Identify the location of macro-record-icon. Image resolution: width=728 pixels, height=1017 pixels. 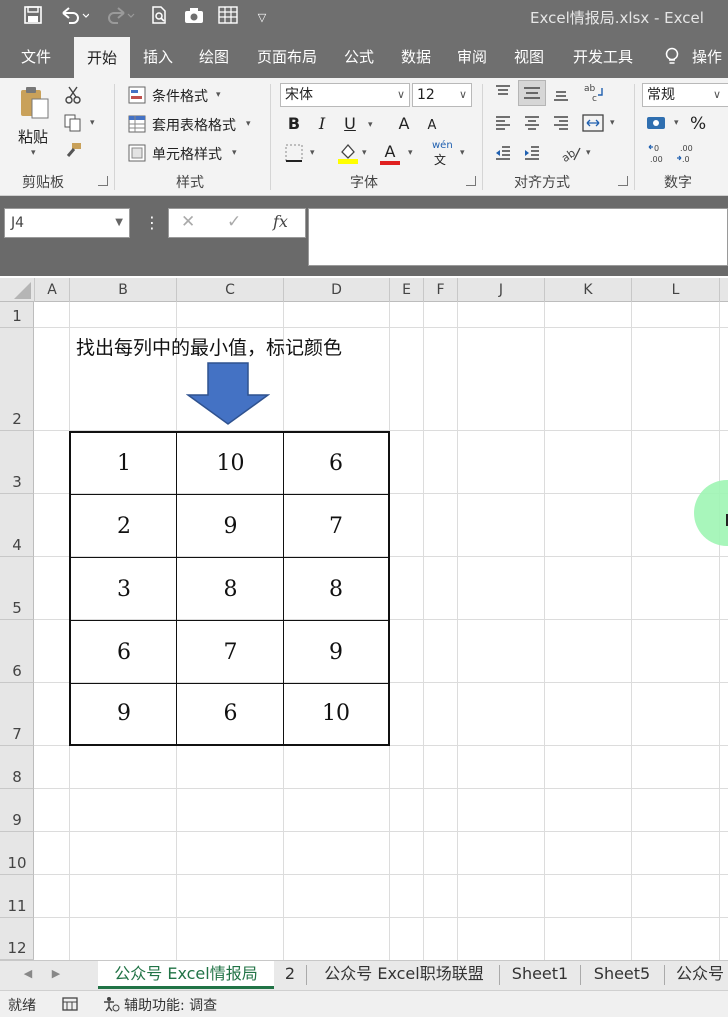
(70, 1006).